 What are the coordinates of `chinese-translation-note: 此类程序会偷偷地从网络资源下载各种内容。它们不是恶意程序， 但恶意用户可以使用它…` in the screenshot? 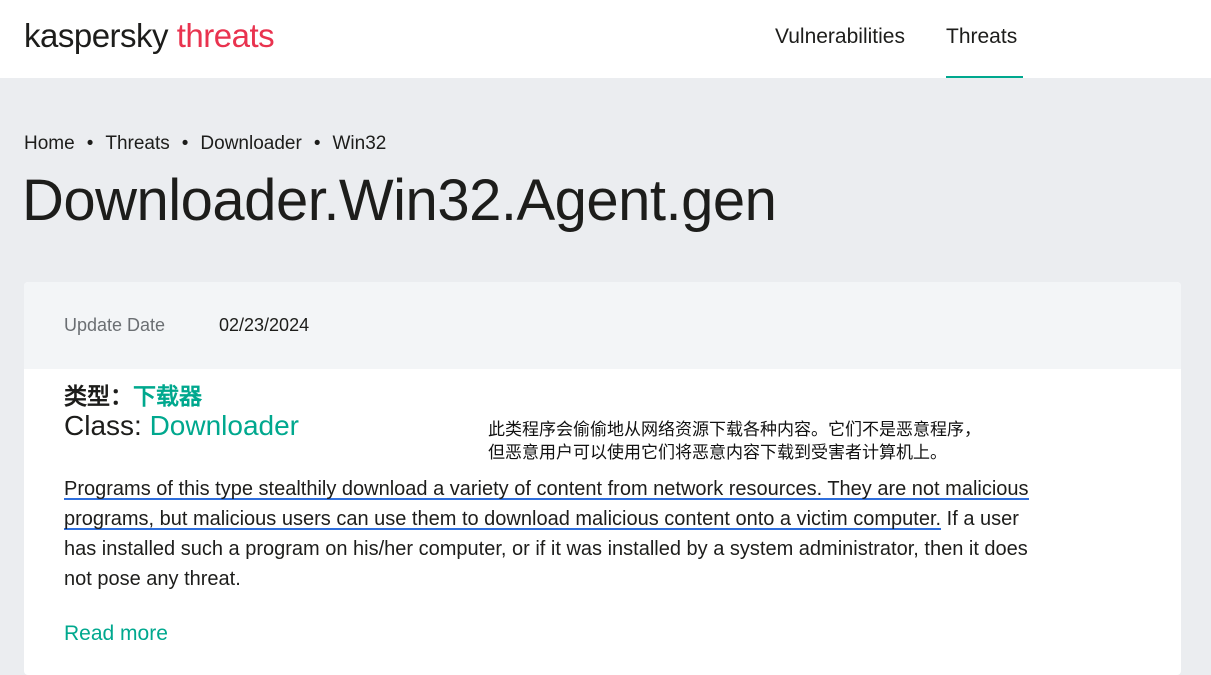 It's located at (788, 442).